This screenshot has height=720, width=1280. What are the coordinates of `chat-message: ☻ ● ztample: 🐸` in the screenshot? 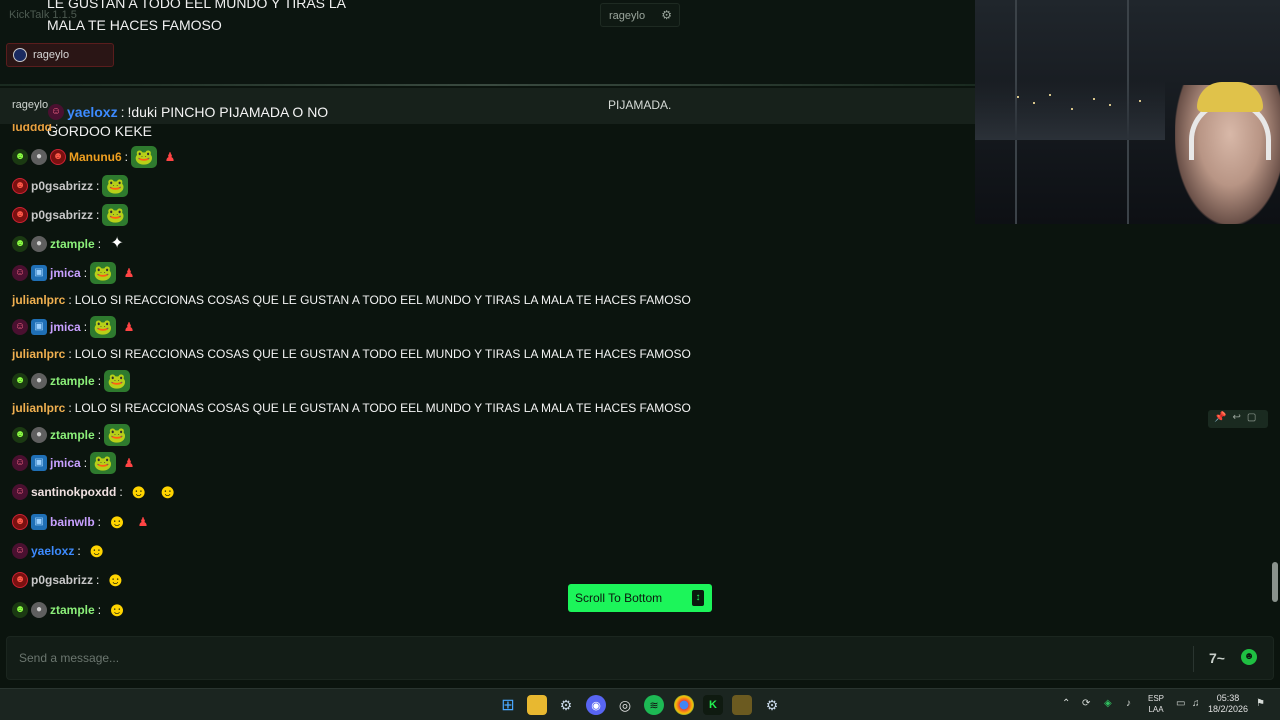 It's located at (71, 435).